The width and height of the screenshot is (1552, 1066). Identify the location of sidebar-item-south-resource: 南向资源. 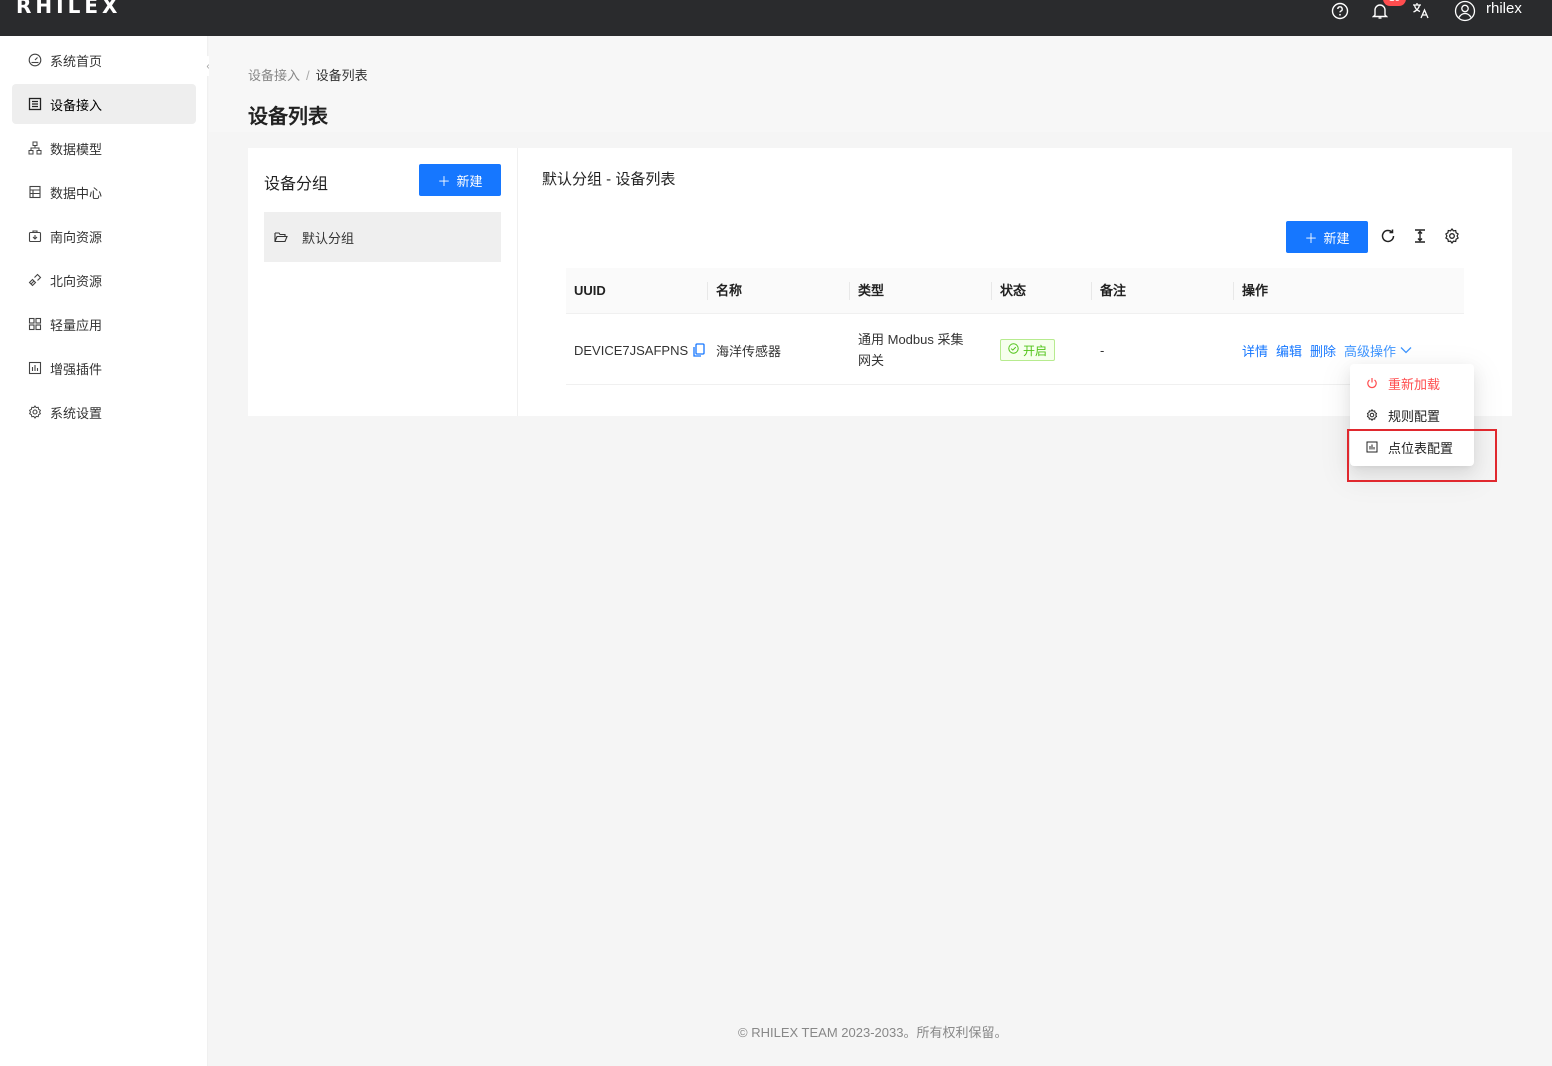
(104, 236).